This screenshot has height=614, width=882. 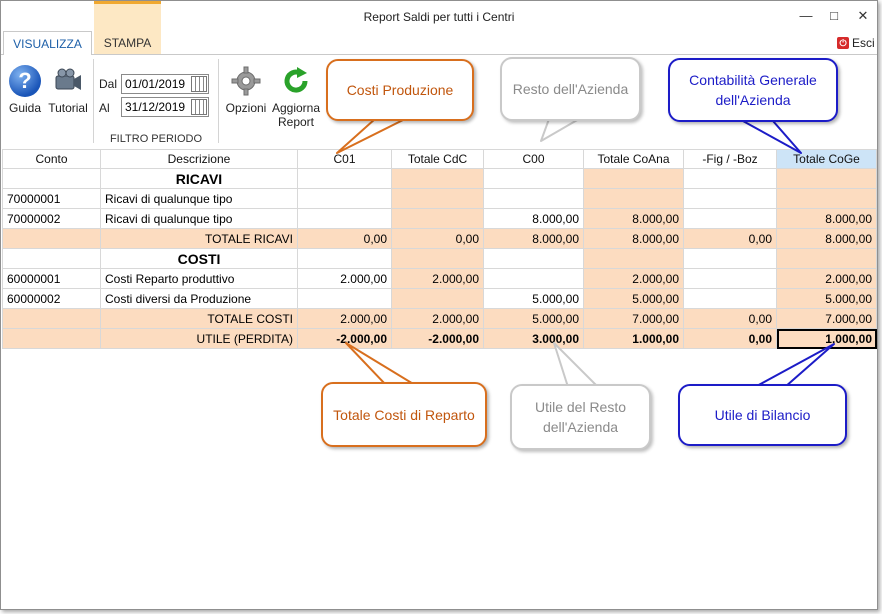 I want to click on guida-button: ? Guida, so click(x=25, y=90).